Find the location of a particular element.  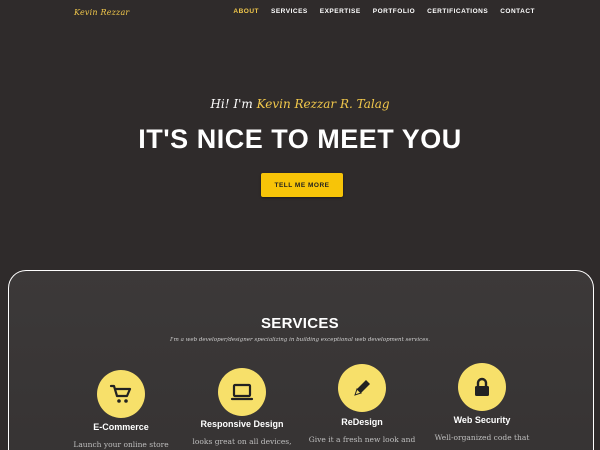

service-desc-redesign: Give it a fresh new look and is located at coordinates (362, 439).